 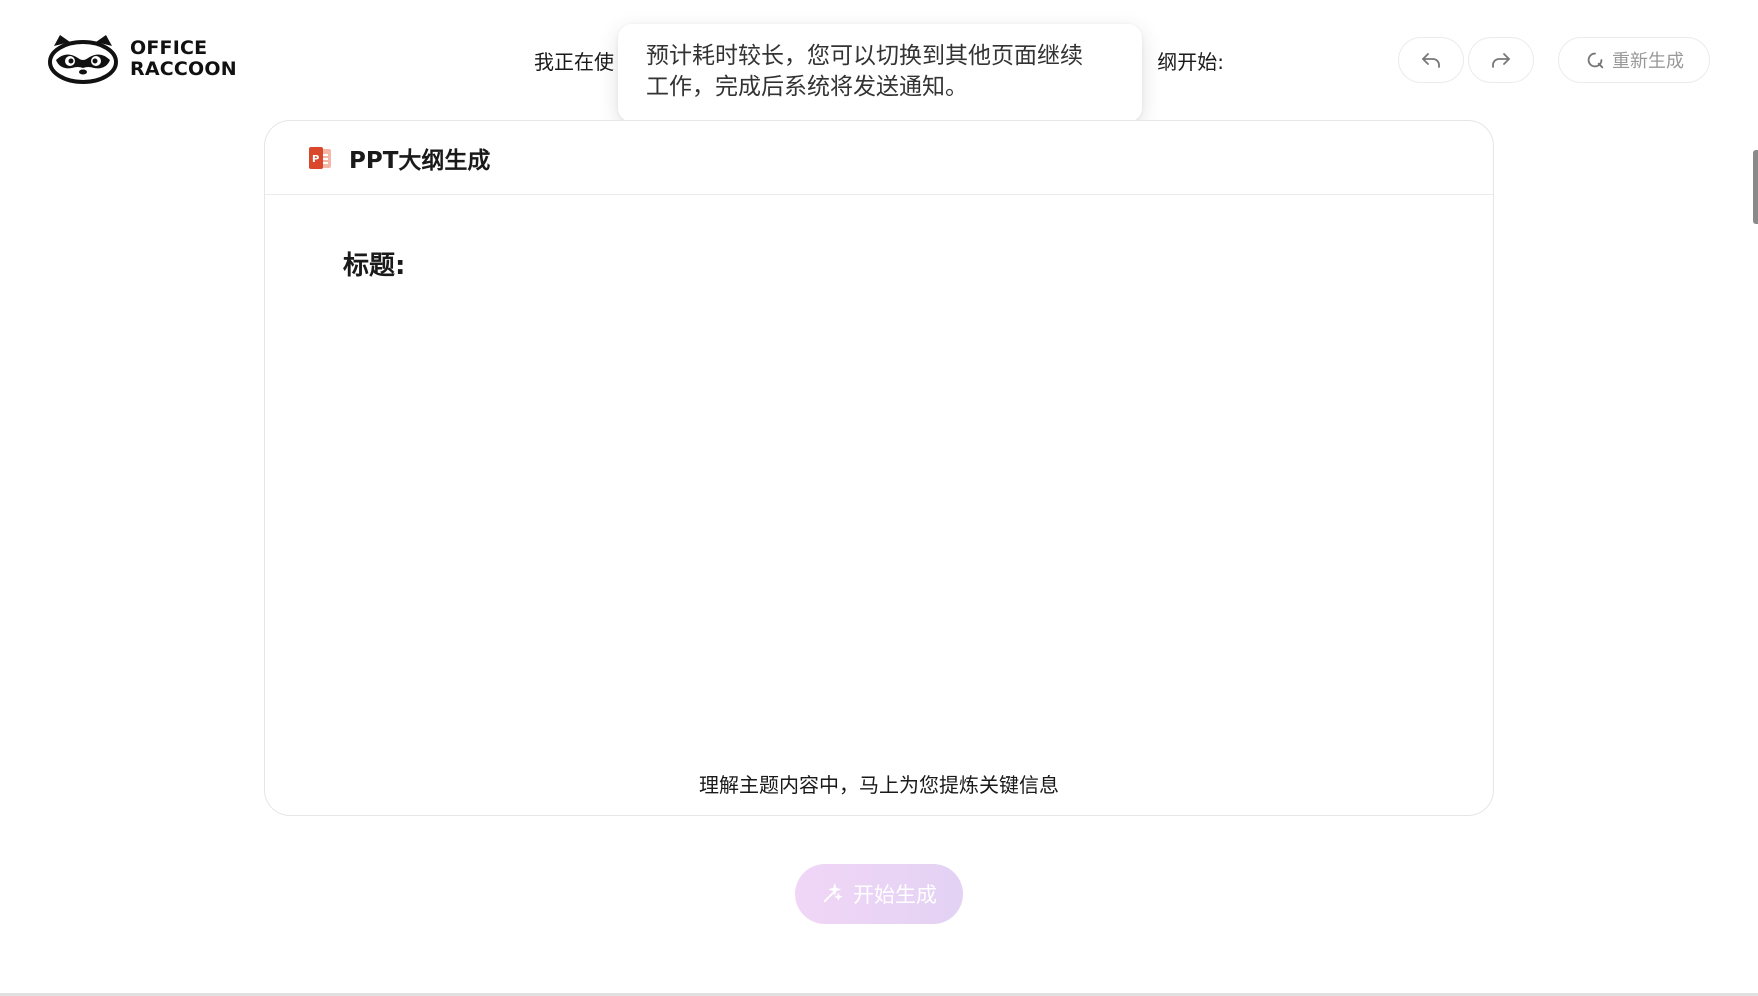 I want to click on card-header: P PPT大纲生成, so click(x=879, y=158).